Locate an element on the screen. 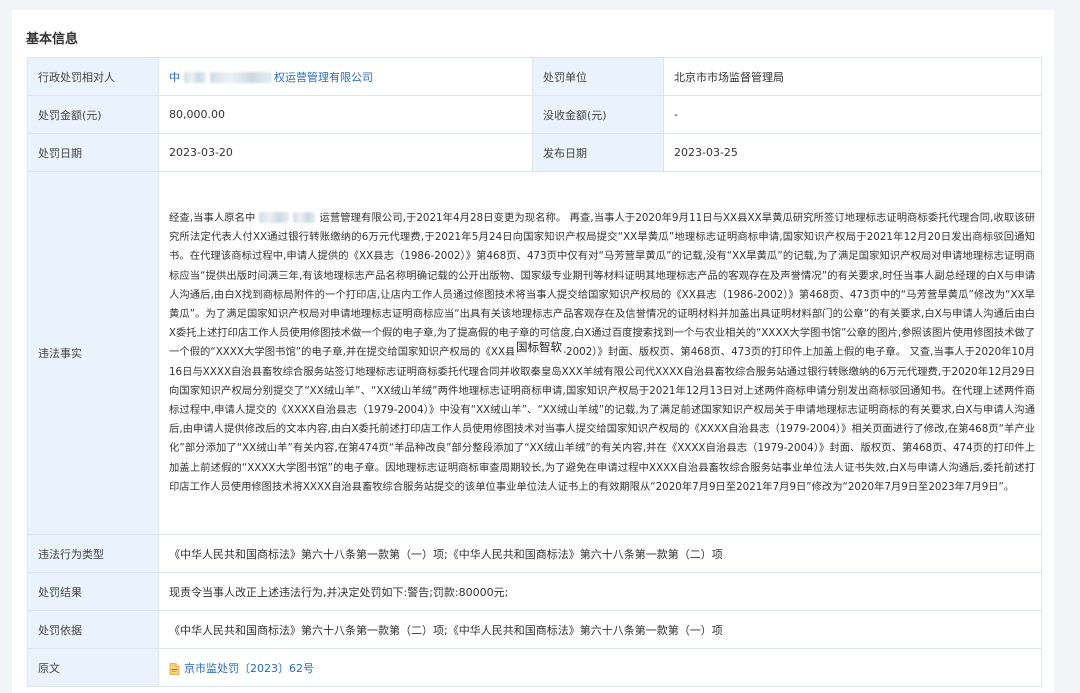 The height and width of the screenshot is (693, 1080). amount-value: 80,000.00 is located at coordinates (345, 114).